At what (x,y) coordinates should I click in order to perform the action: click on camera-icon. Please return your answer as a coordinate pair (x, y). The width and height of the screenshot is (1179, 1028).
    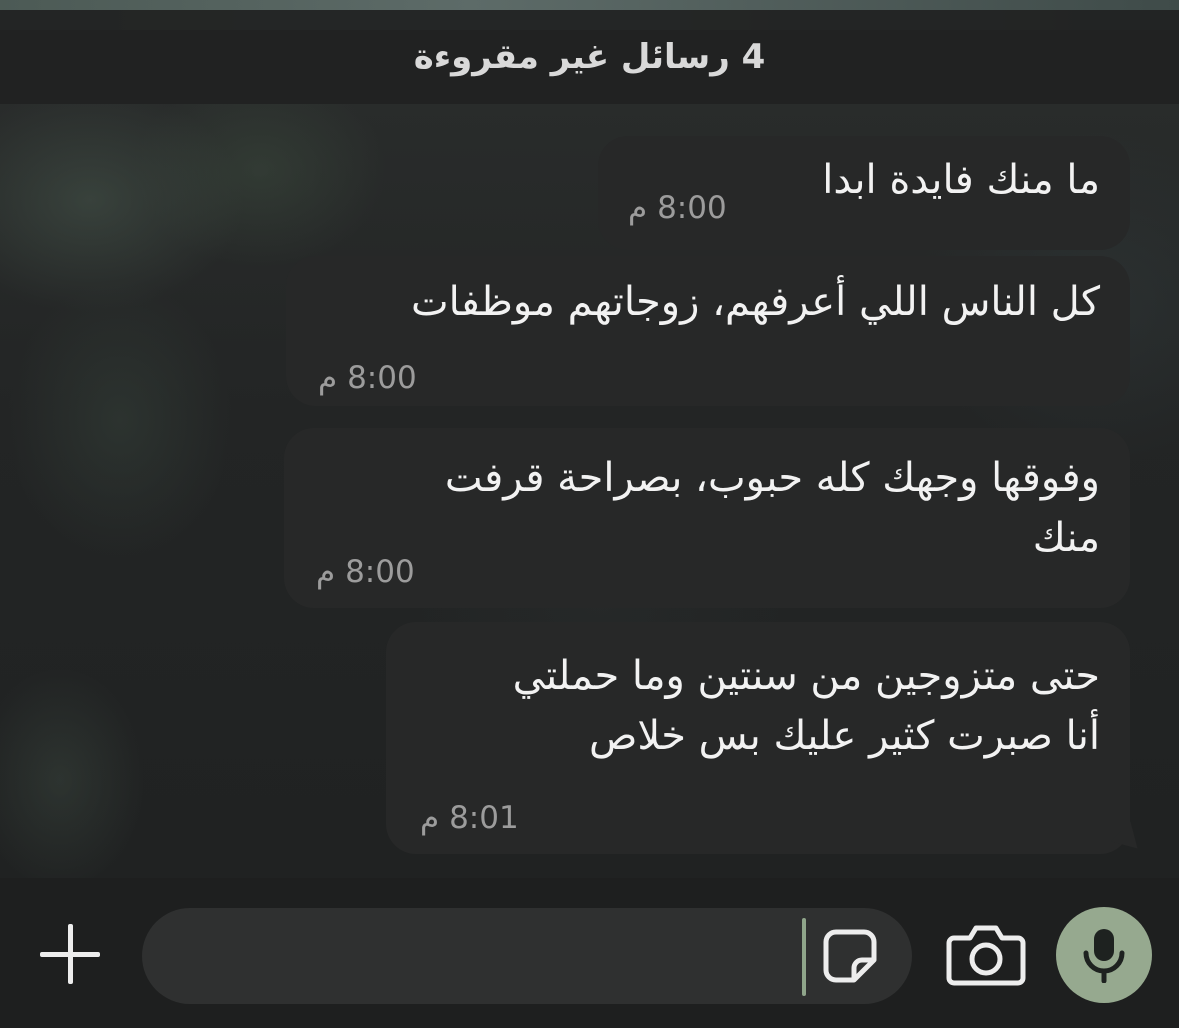
    Looking at the image, I should click on (986, 954).